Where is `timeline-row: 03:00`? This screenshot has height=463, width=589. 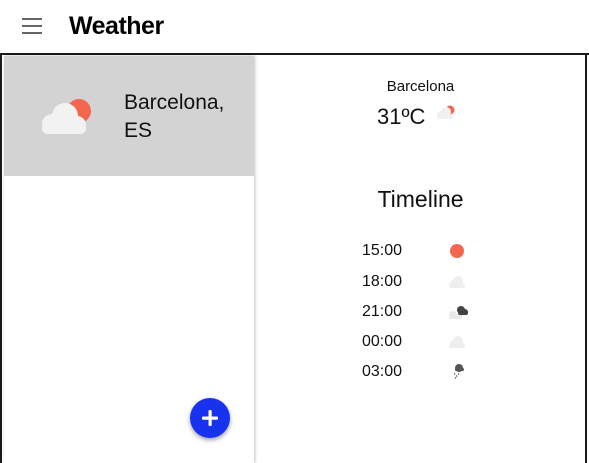 timeline-row: 03:00 is located at coordinates (422, 372).